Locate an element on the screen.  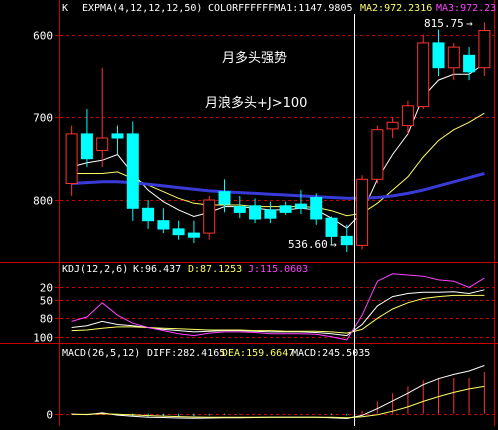
kdj-line-k is located at coordinates (278, 313).